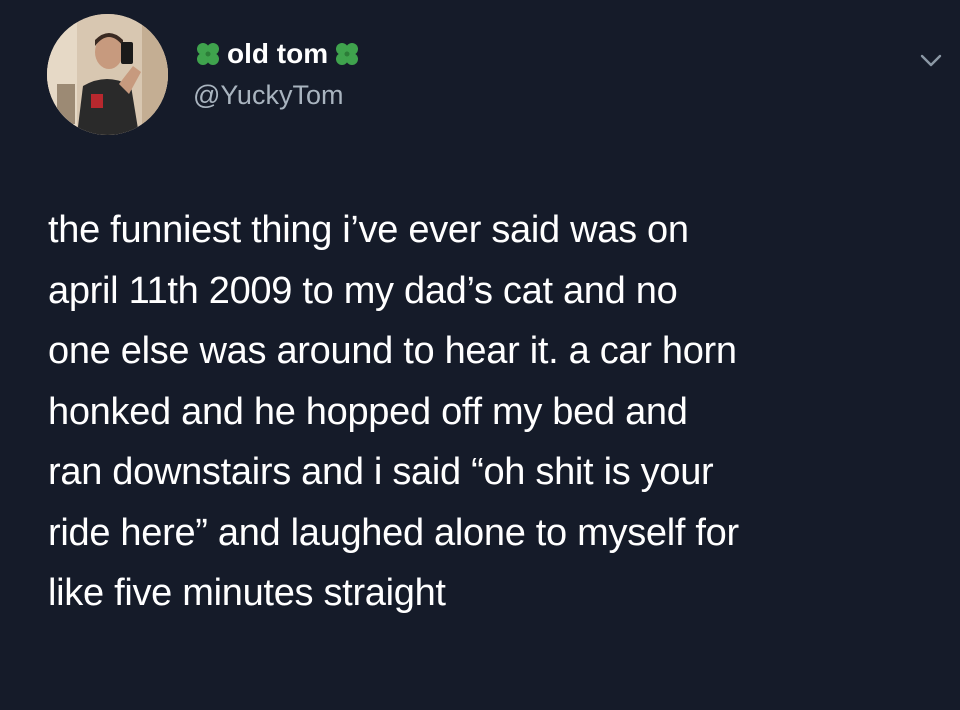 The height and width of the screenshot is (710, 960). Describe the element at coordinates (247, 593) in the screenshot. I see `tweet-text-line: like five minutes straight` at that location.